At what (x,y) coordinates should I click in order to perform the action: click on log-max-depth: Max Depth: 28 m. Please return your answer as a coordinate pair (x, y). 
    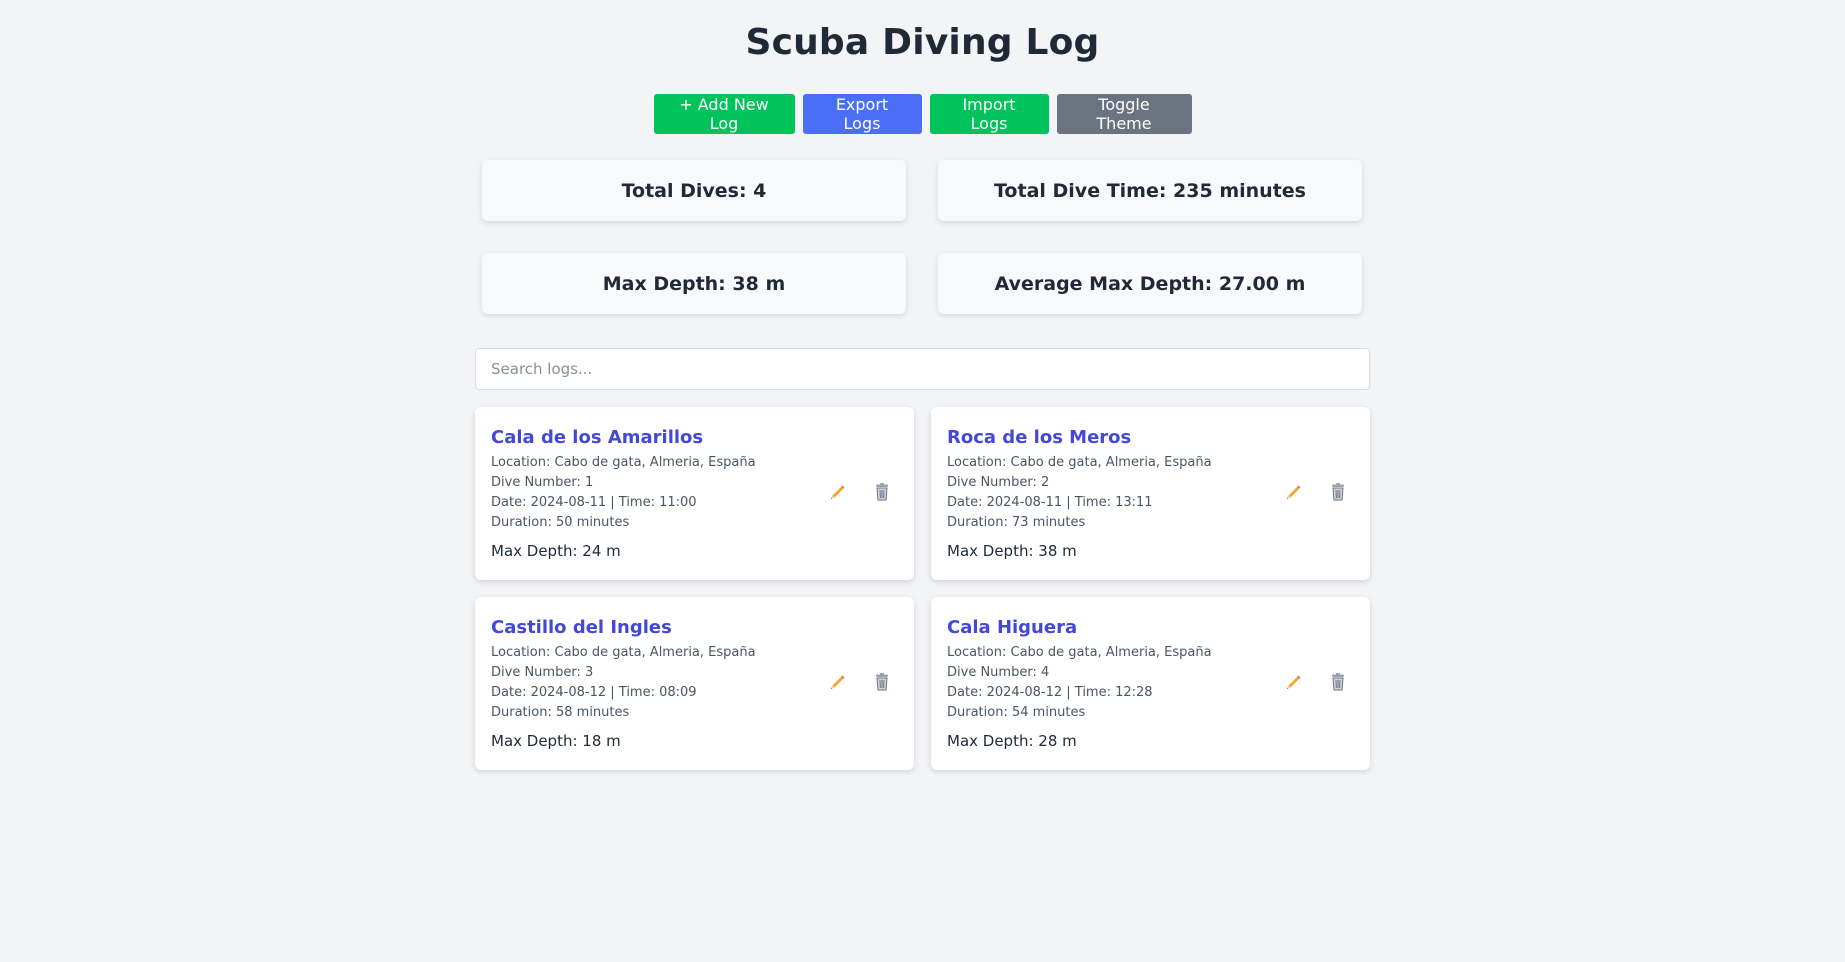
    Looking at the image, I should click on (1012, 741).